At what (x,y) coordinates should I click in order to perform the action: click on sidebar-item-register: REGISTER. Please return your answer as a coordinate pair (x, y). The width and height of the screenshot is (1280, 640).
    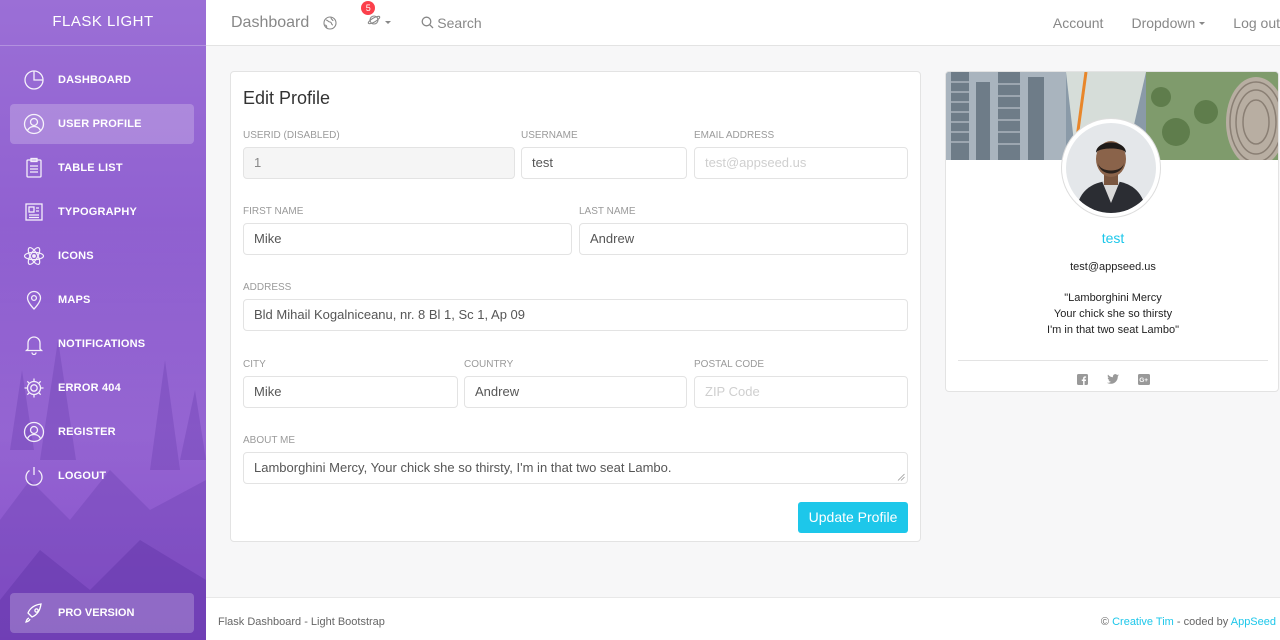
    Looking at the image, I should click on (102, 432).